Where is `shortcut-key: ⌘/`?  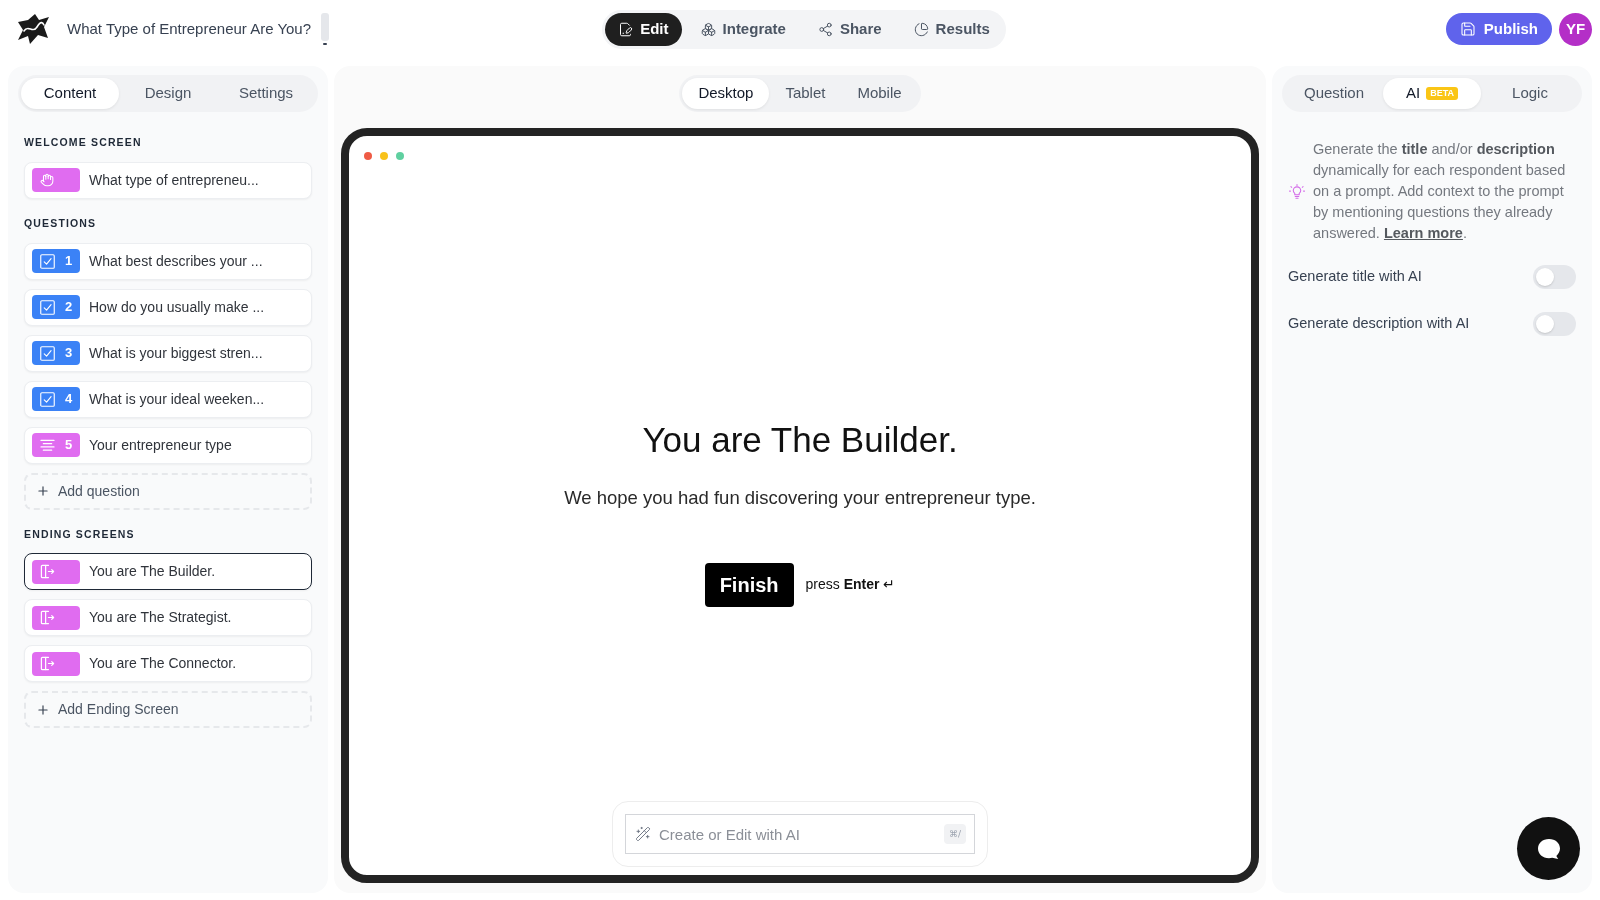 shortcut-key: ⌘/ is located at coordinates (954, 834).